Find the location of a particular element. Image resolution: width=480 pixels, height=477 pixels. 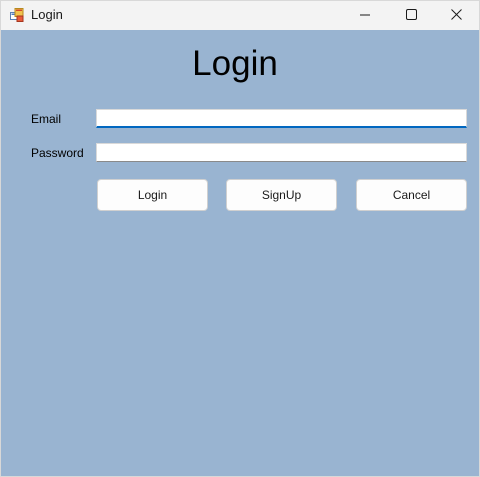

form-heading: Login is located at coordinates (235, 63).